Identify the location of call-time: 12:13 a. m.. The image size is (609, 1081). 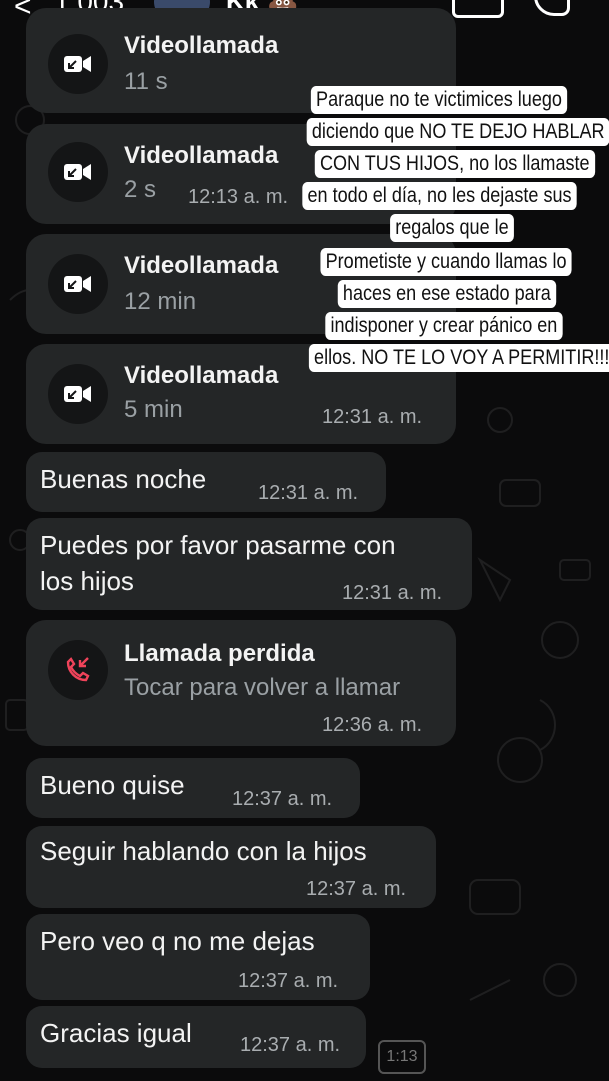
(238, 197).